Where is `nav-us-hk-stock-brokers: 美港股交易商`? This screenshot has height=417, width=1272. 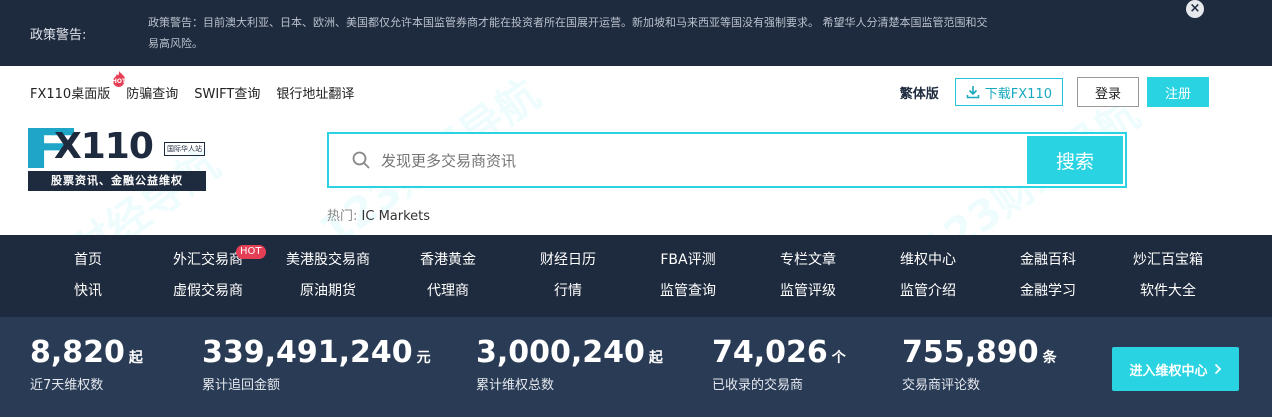
nav-us-hk-stock-brokers: 美港股交易商 is located at coordinates (328, 260).